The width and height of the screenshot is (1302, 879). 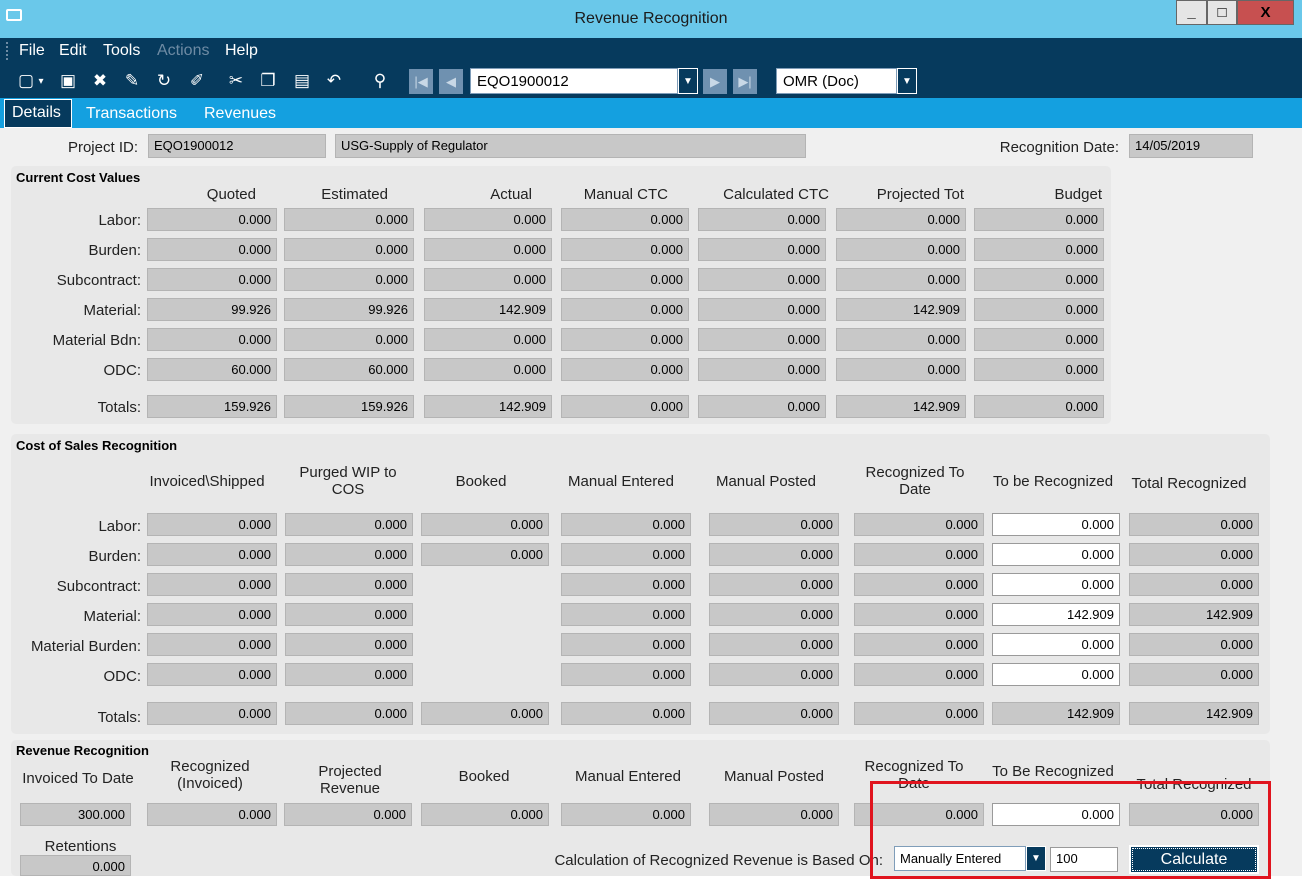 I want to click on cs-burden-total-recognized-field: 0.000, so click(x=1194, y=554).